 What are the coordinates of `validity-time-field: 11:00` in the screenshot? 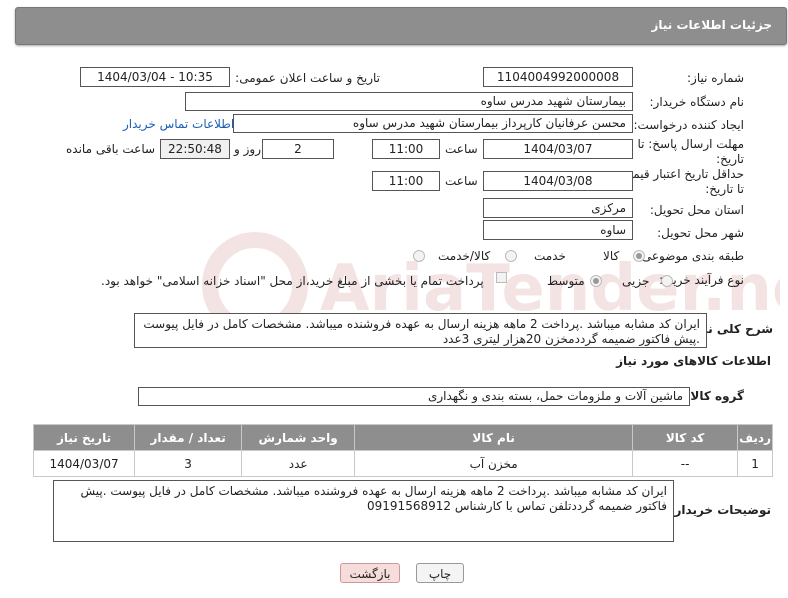 It's located at (406, 181).